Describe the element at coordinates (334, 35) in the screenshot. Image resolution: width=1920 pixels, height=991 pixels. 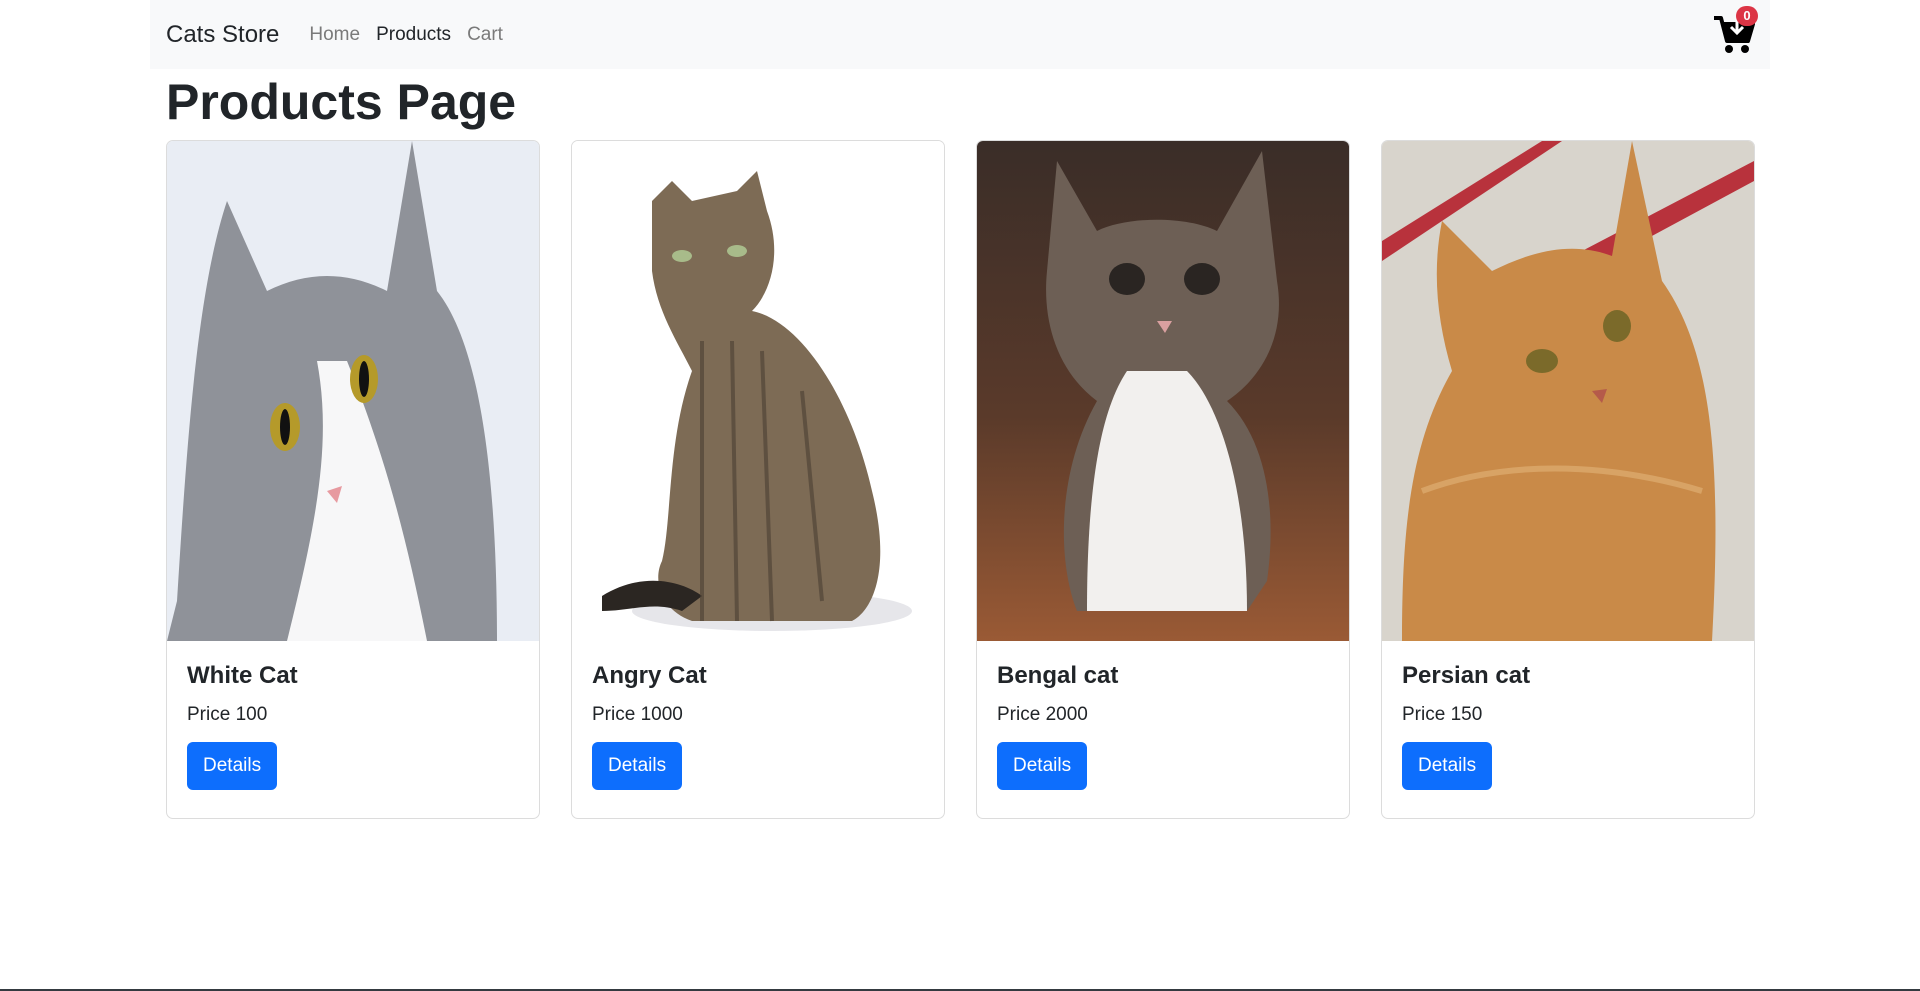
I see `nav-link-home: Home` at that location.